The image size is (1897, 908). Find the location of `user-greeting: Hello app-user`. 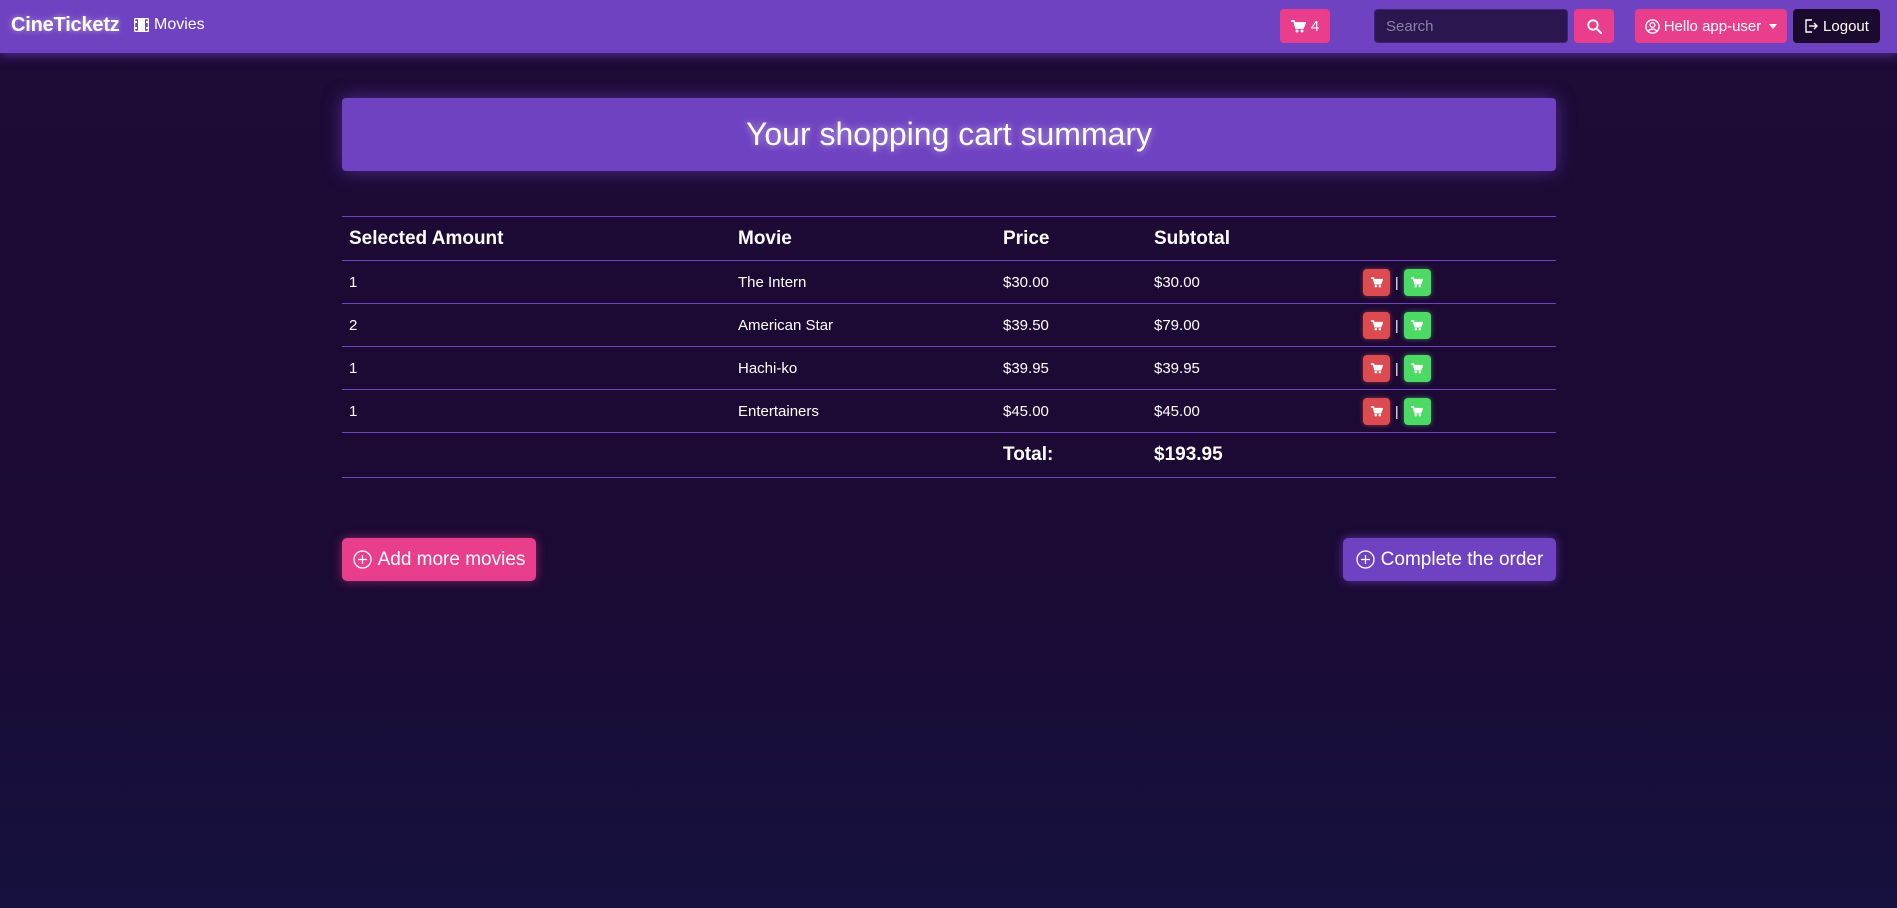

user-greeting: Hello app-user is located at coordinates (1712, 26).